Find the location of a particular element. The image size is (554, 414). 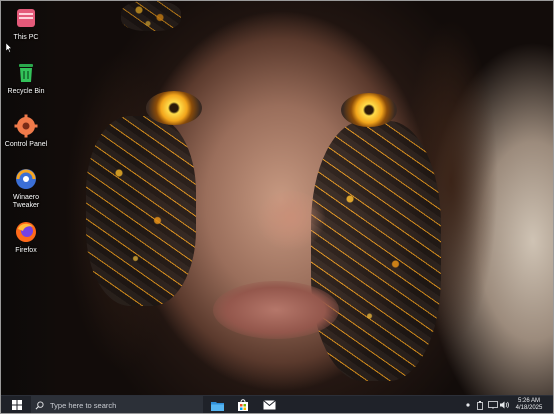

tray-indicator-icon is located at coordinates (468, 405).